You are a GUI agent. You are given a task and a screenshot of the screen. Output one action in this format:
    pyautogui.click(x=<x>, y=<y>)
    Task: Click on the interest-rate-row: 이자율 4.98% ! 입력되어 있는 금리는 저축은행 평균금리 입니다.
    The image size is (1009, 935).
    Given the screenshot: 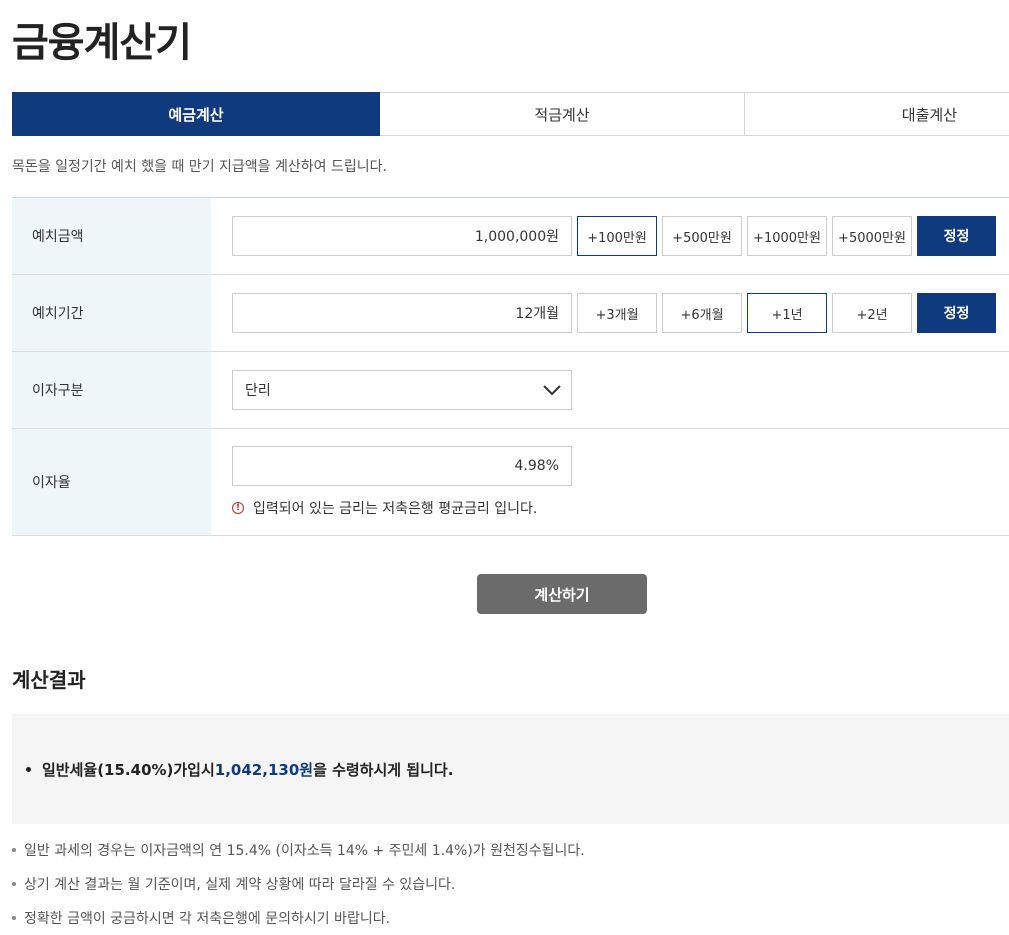 What is the action you would take?
    pyautogui.click(x=510, y=482)
    